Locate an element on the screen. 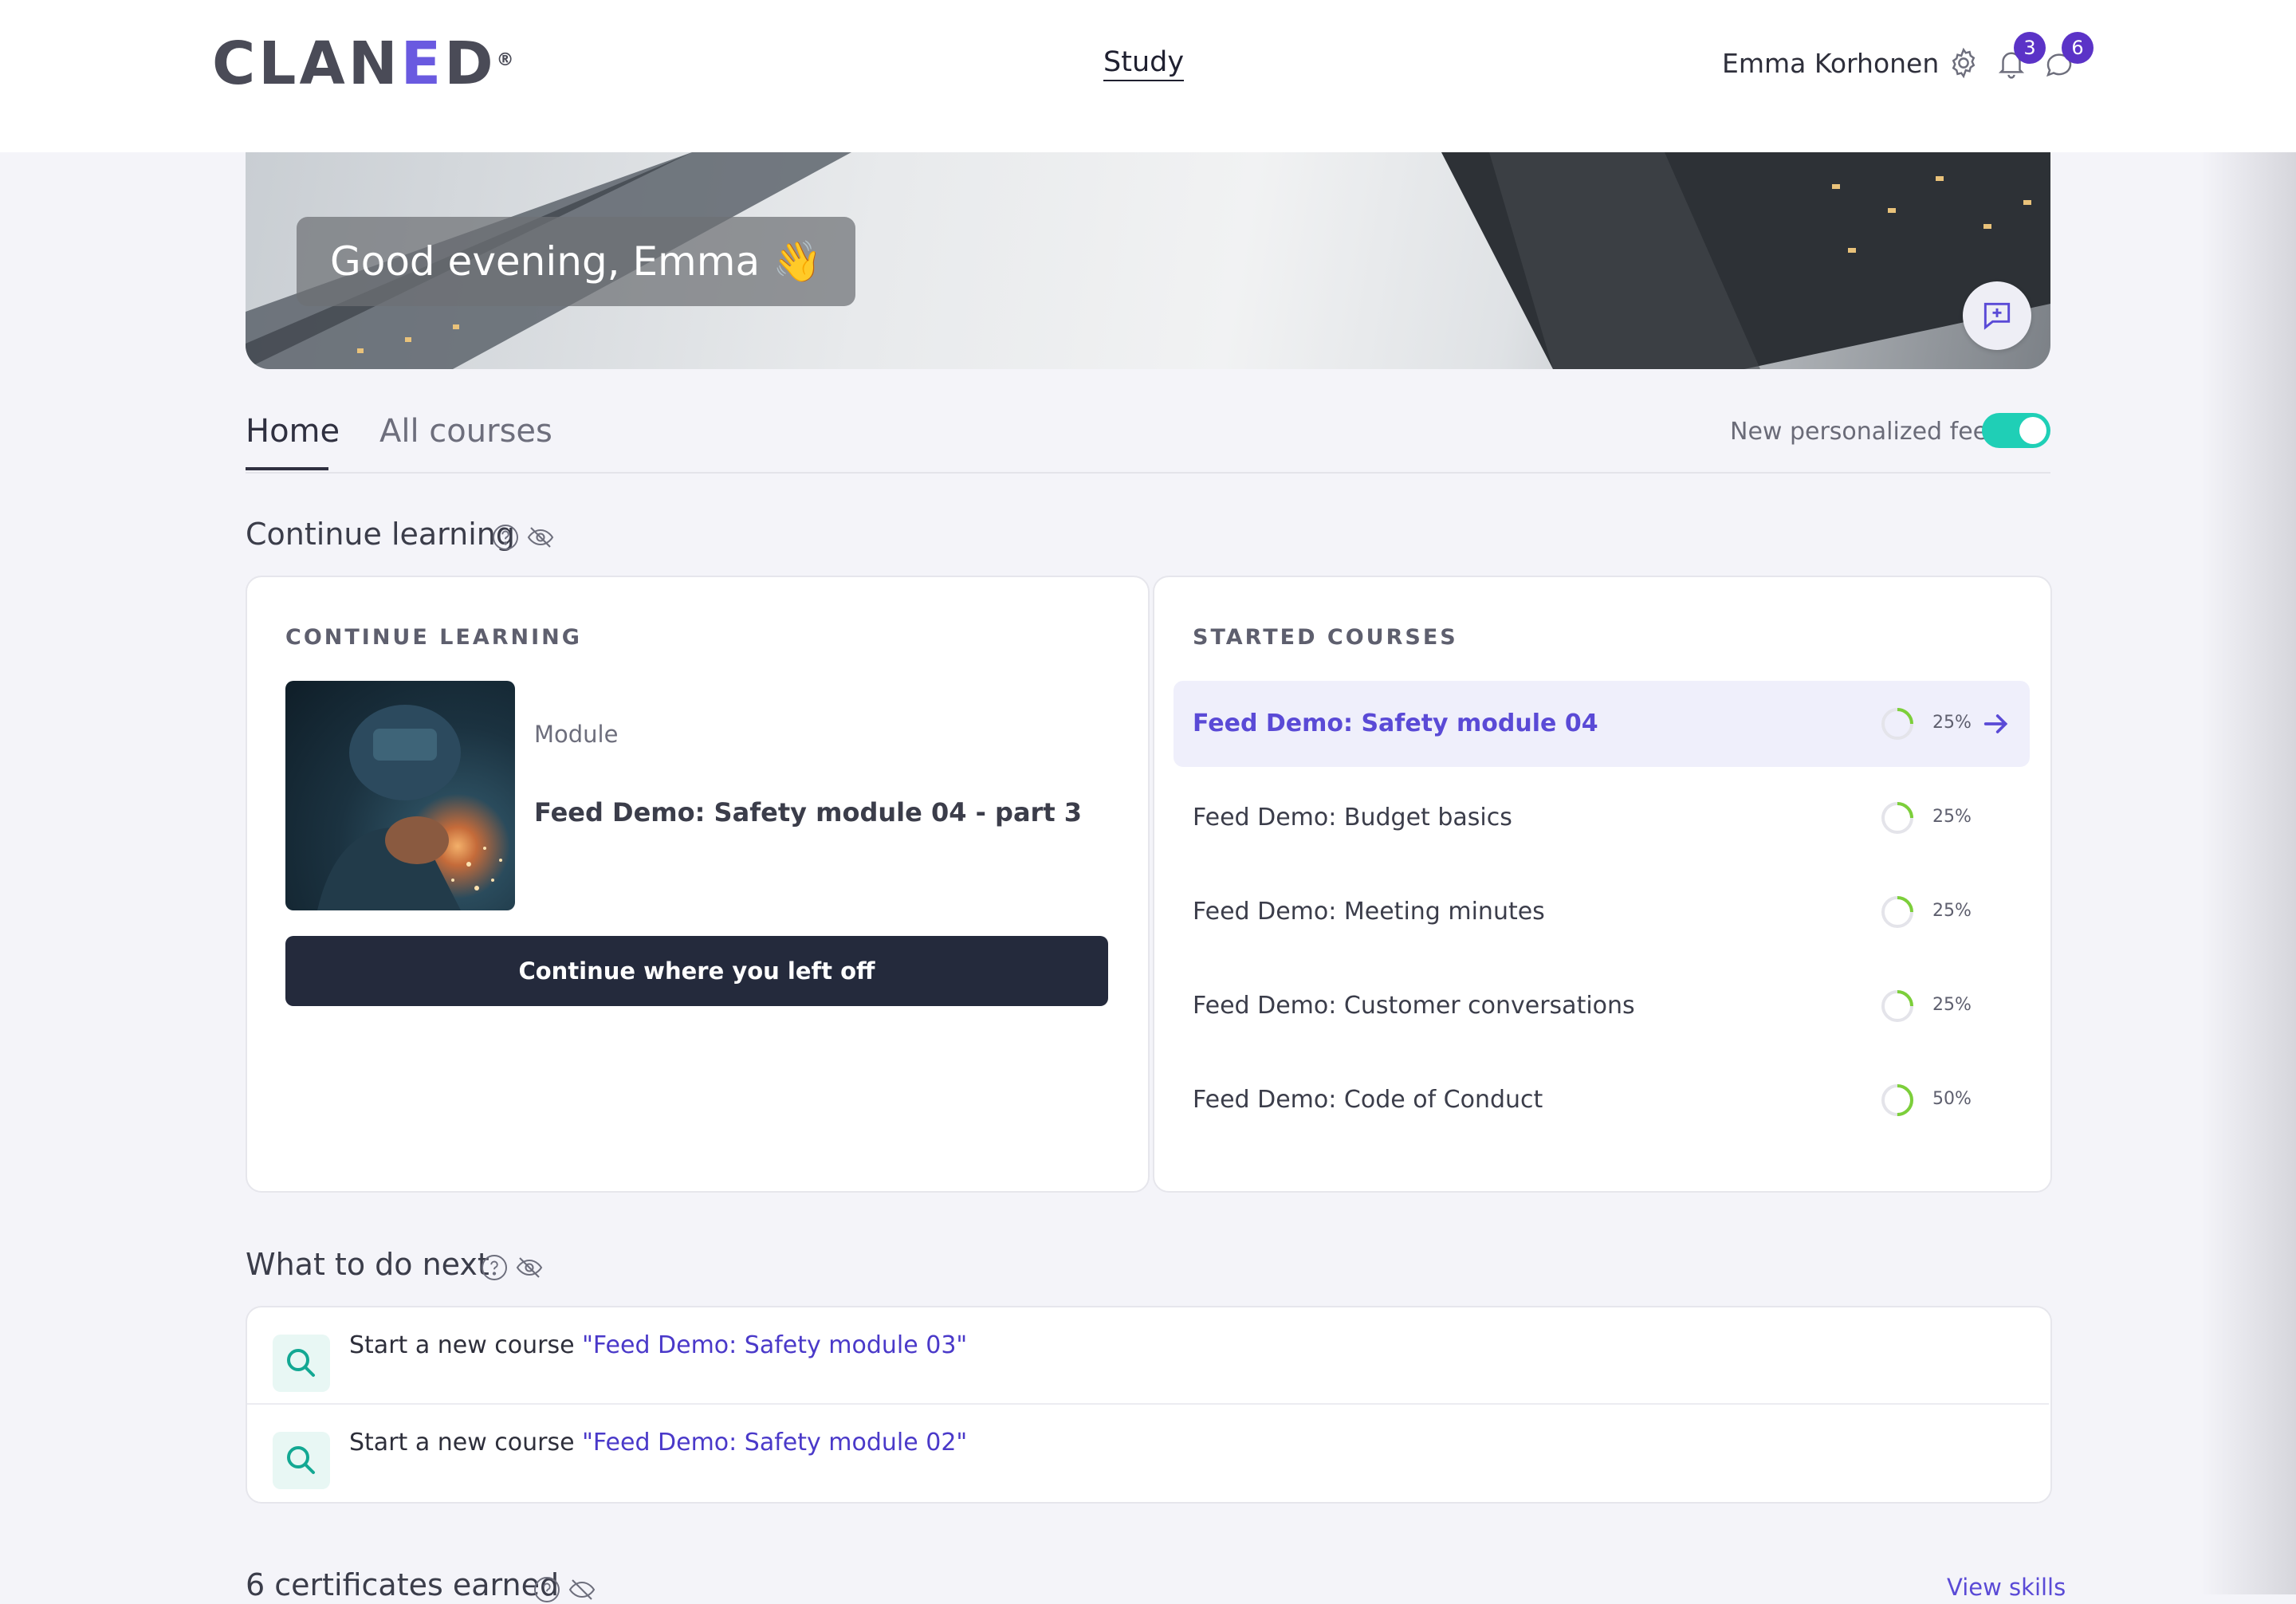 This screenshot has width=2296, height=1604. nav-study-link: Study is located at coordinates (1144, 63).